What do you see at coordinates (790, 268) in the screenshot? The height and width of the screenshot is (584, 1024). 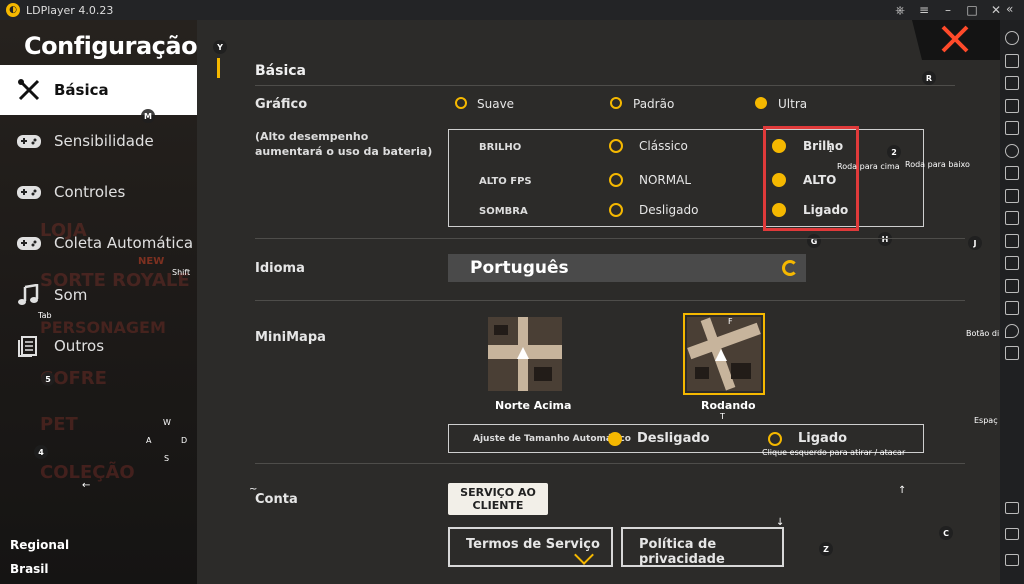 I see `refresh-icon` at bounding box center [790, 268].